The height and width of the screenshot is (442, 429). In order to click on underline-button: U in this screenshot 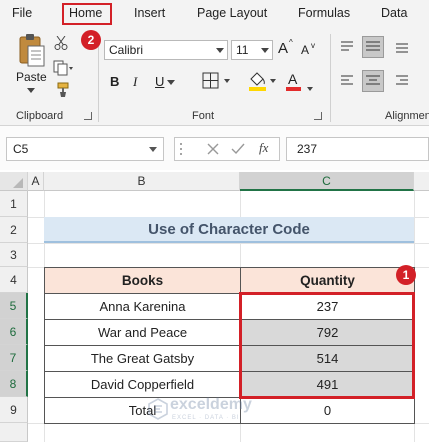, I will do `click(159, 81)`.